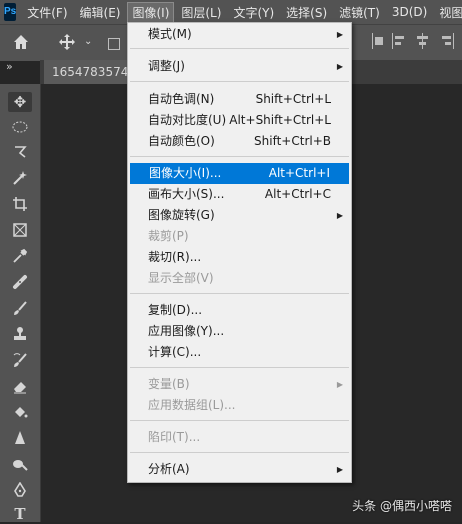  What do you see at coordinates (402, 506) in the screenshot?
I see `watermark: 头条 @偶西小嗒嗒` at bounding box center [402, 506].